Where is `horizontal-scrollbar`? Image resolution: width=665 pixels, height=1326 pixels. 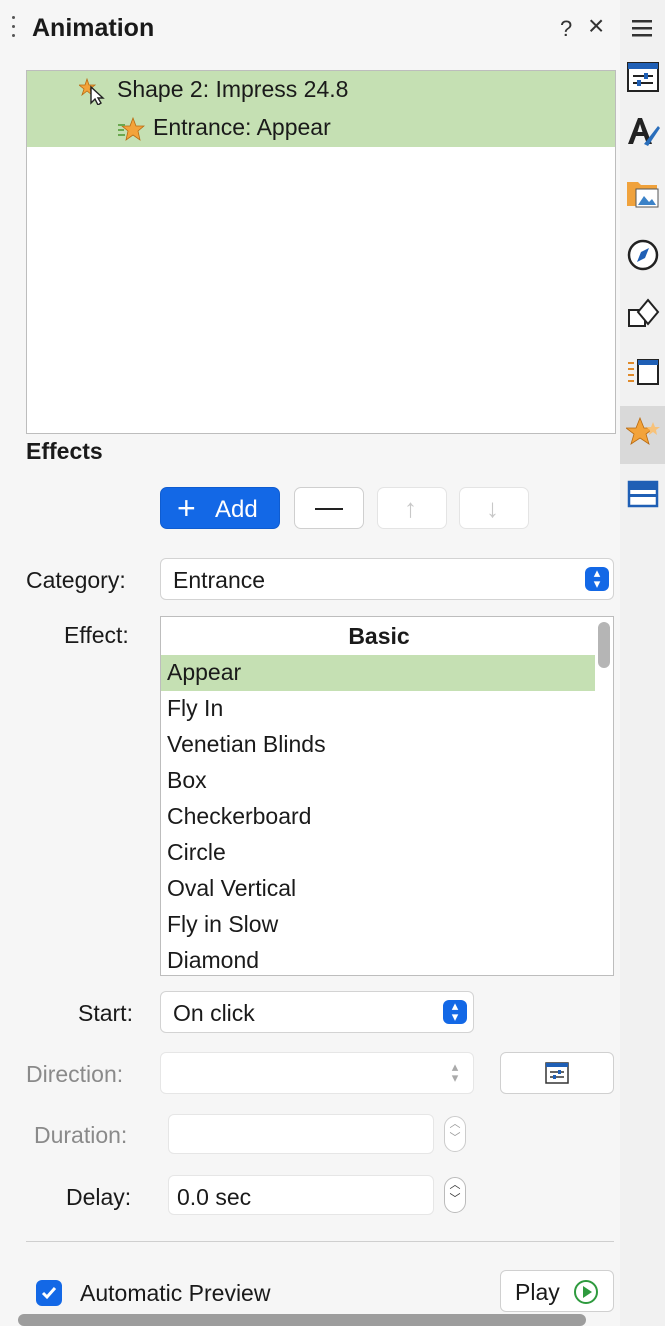 horizontal-scrollbar is located at coordinates (302, 1320).